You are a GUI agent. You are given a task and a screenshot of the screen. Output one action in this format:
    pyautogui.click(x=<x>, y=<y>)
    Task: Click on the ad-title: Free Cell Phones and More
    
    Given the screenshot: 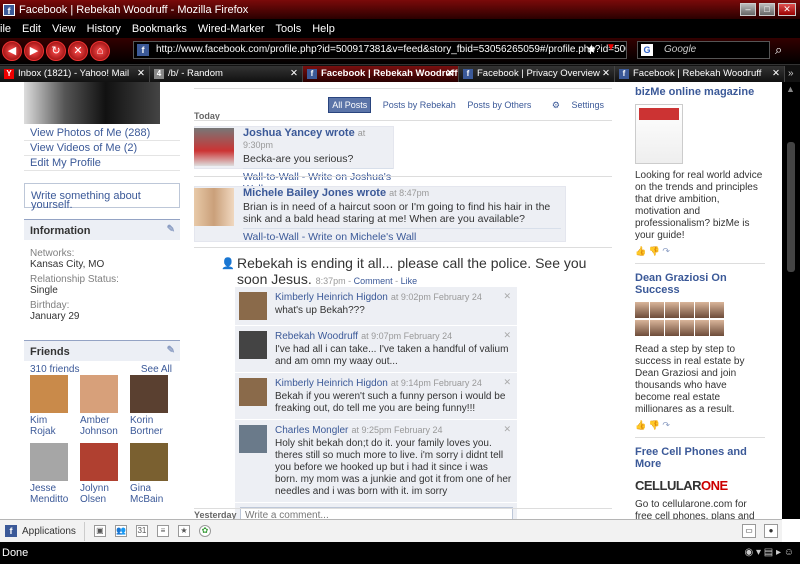 What is the action you would take?
    pyautogui.click(x=700, y=458)
    